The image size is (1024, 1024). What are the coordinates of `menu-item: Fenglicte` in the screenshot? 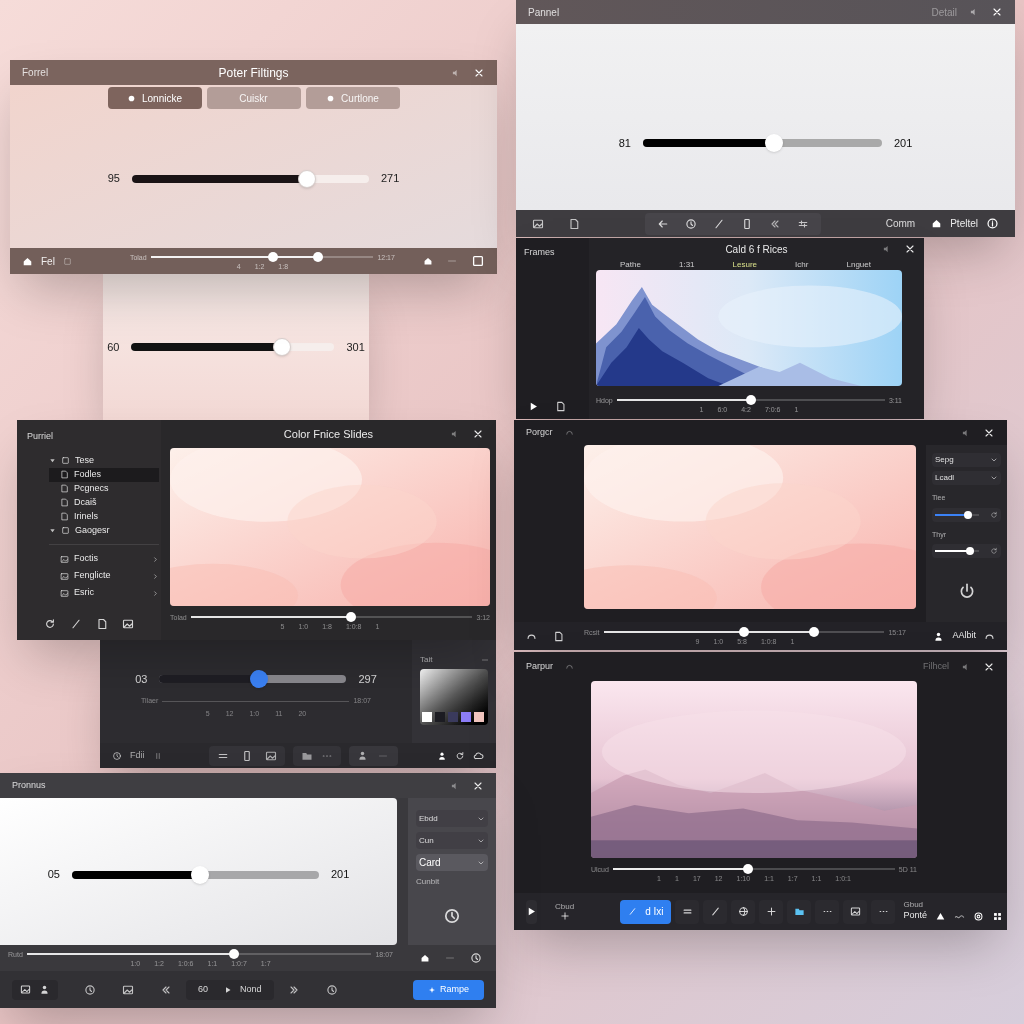 It's located at (104, 576).